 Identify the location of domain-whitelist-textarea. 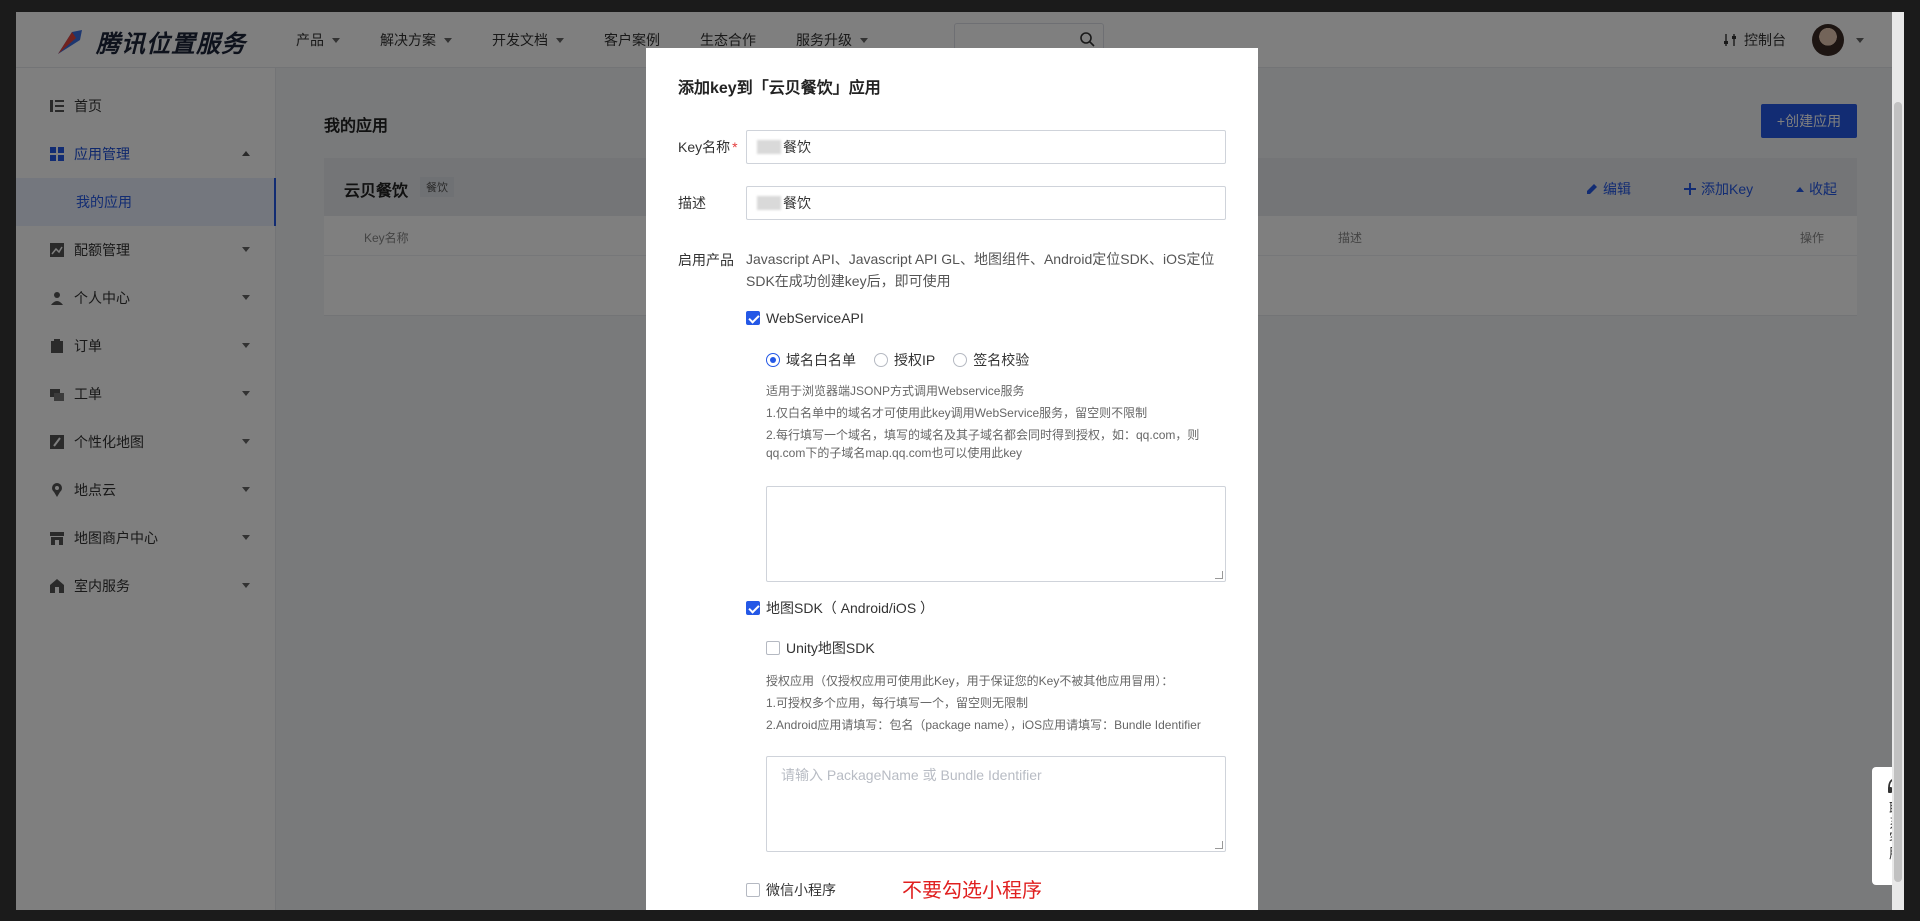
(996, 534).